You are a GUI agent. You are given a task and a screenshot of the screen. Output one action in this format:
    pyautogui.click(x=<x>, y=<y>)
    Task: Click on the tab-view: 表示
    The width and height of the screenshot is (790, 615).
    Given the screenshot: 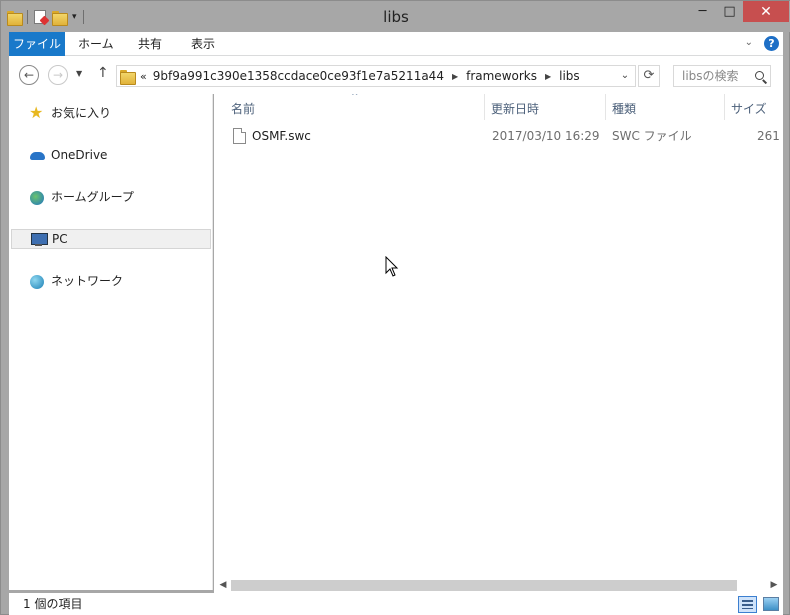 What is the action you would take?
    pyautogui.click(x=203, y=44)
    